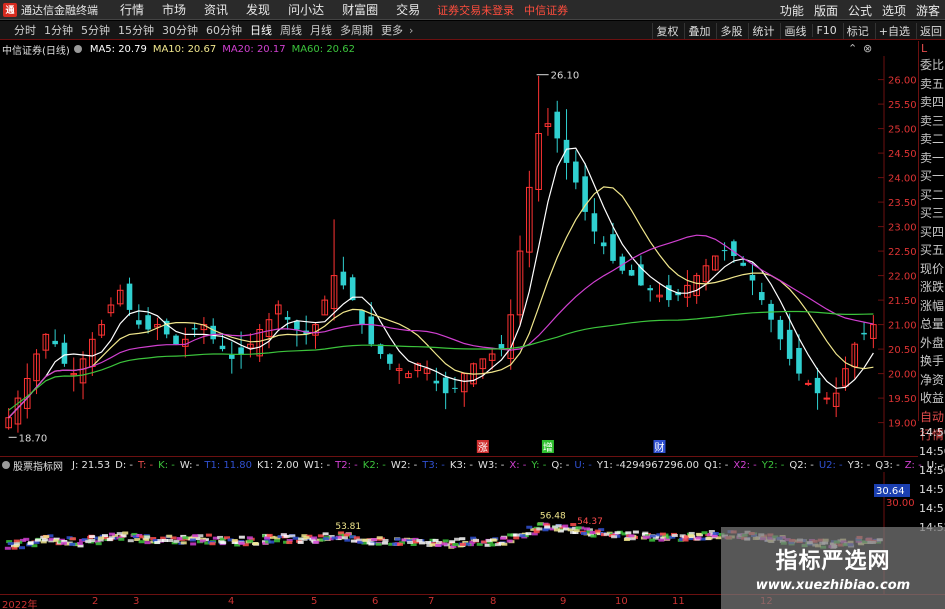  What do you see at coordinates (95, 30) in the screenshot?
I see `period-tab: 5分钟` at bounding box center [95, 30].